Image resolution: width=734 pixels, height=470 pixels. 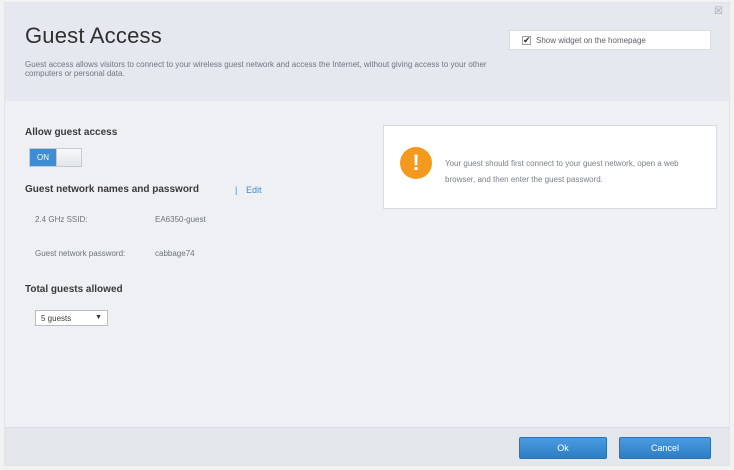 I want to click on total-guests-selected: 5 guests, so click(x=56, y=318).